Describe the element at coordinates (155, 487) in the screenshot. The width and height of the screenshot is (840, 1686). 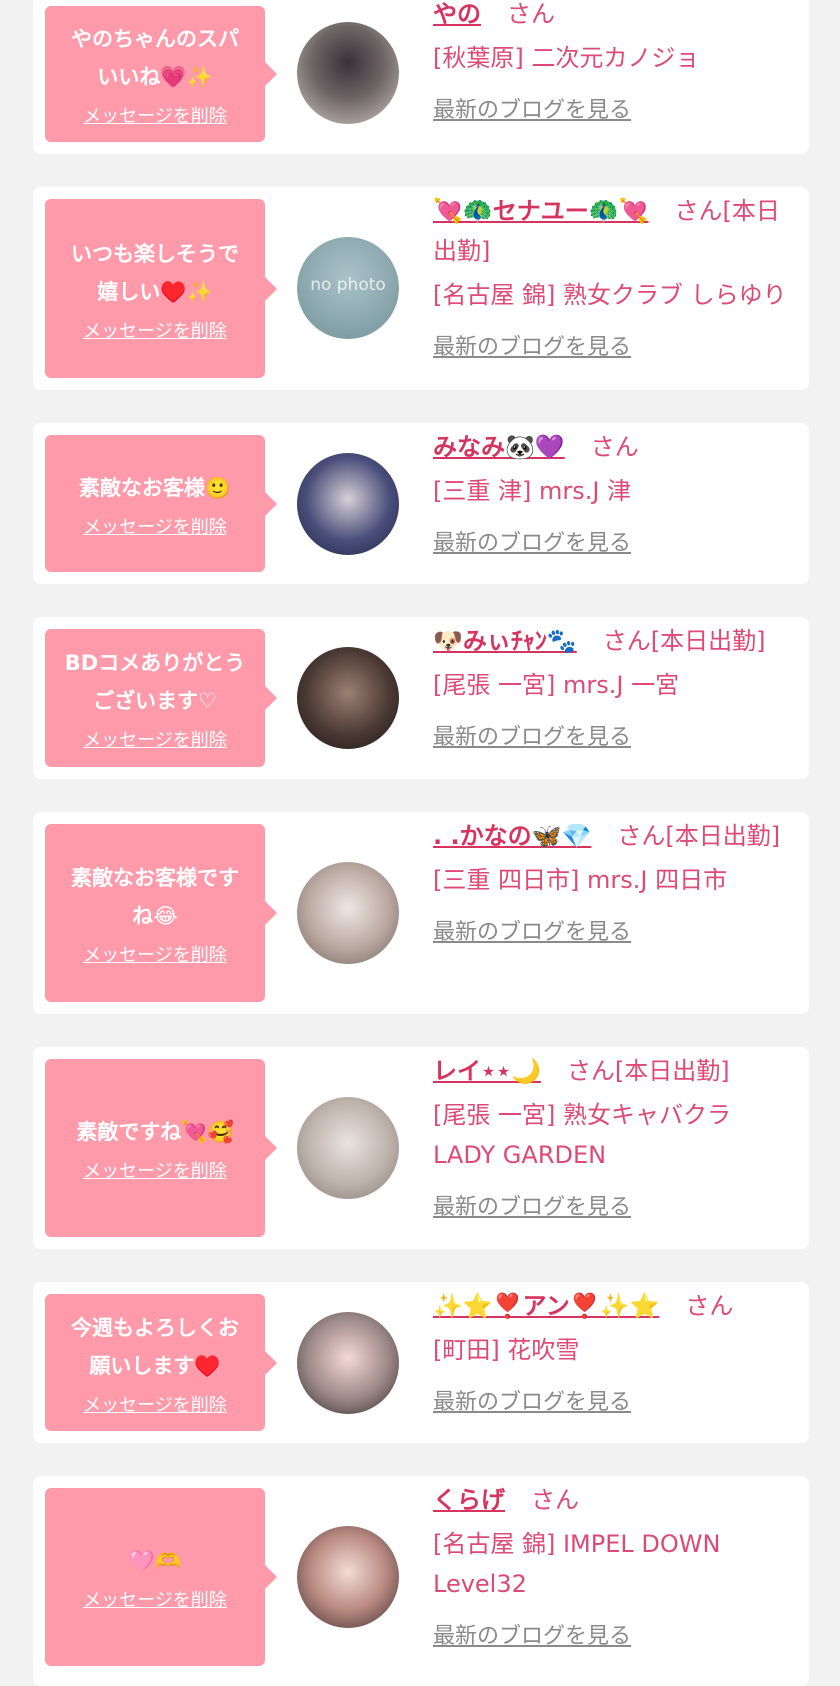
I see `message-text: 素敵なお客様🙂` at that location.